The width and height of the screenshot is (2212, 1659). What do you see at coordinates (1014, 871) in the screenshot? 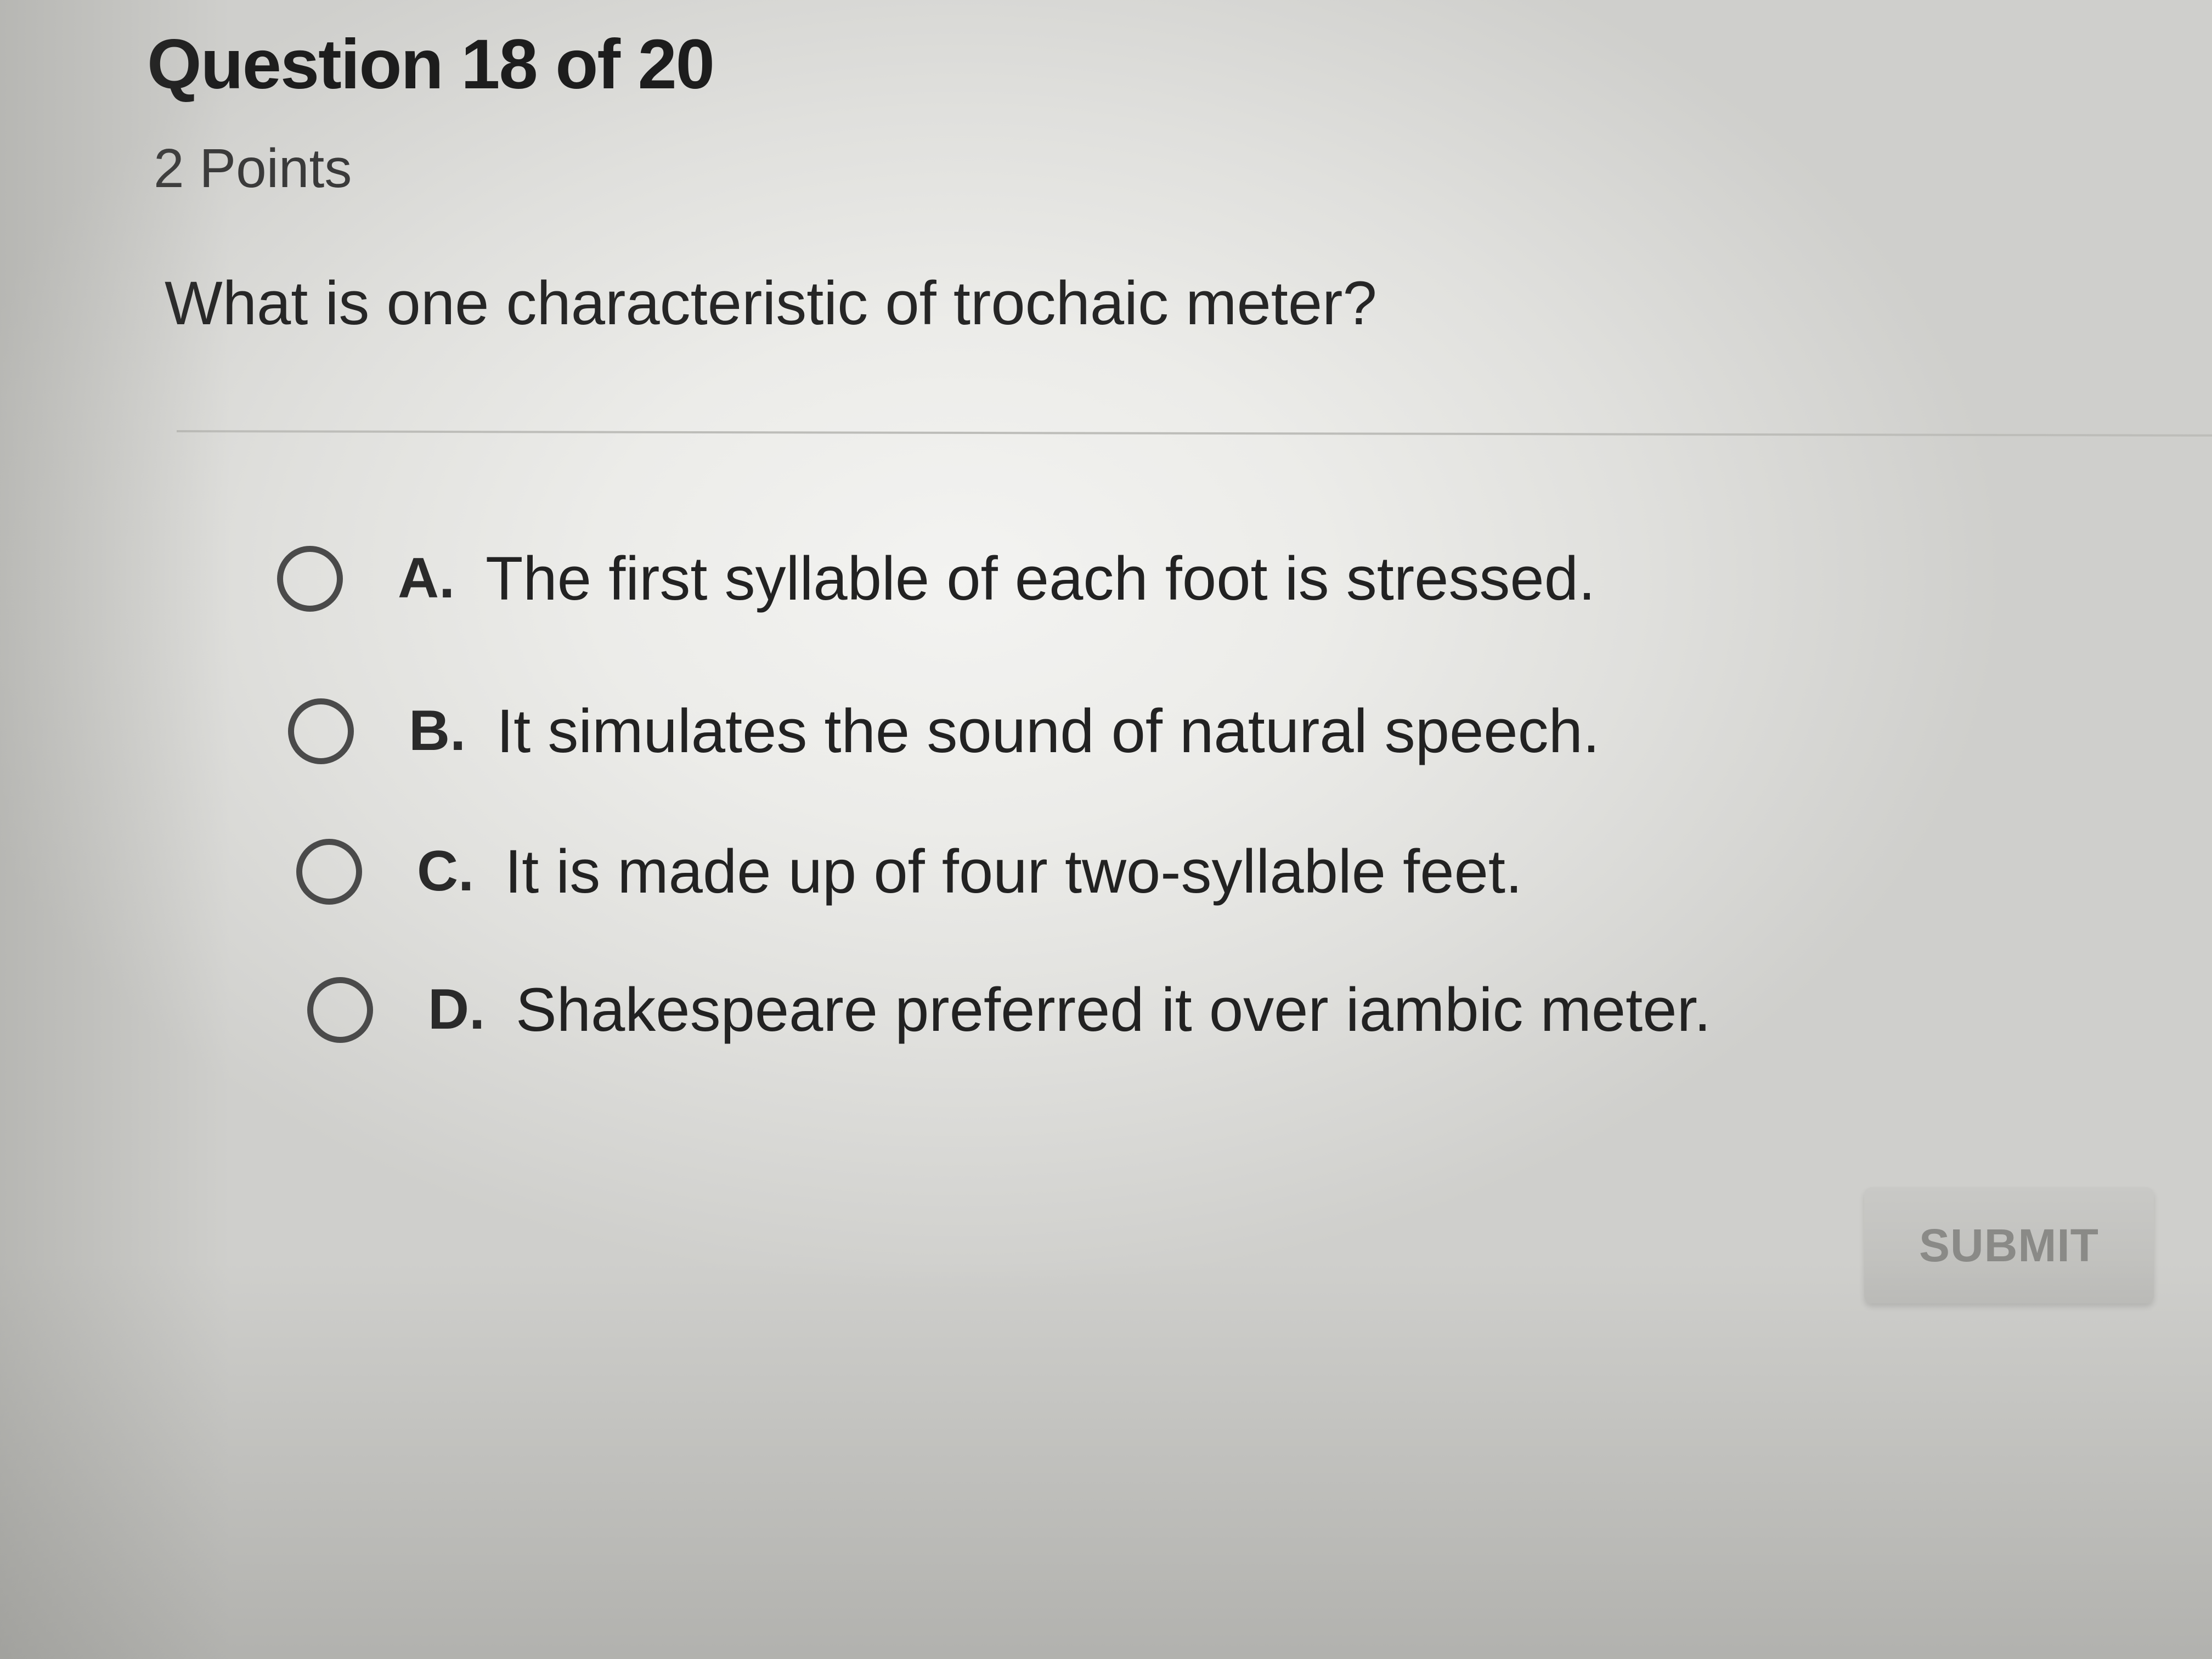
I see `option-text: It is made up of four two-syllable feet.` at bounding box center [1014, 871].